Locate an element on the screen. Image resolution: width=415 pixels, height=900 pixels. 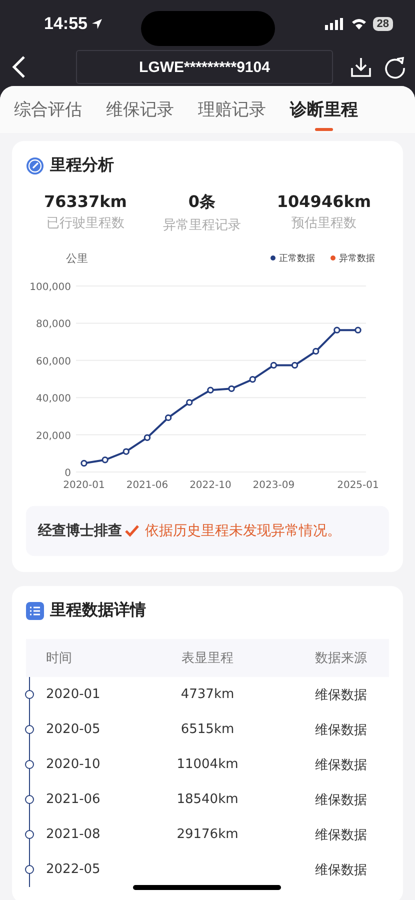
legend-label: 正常数据 is located at coordinates (297, 259).